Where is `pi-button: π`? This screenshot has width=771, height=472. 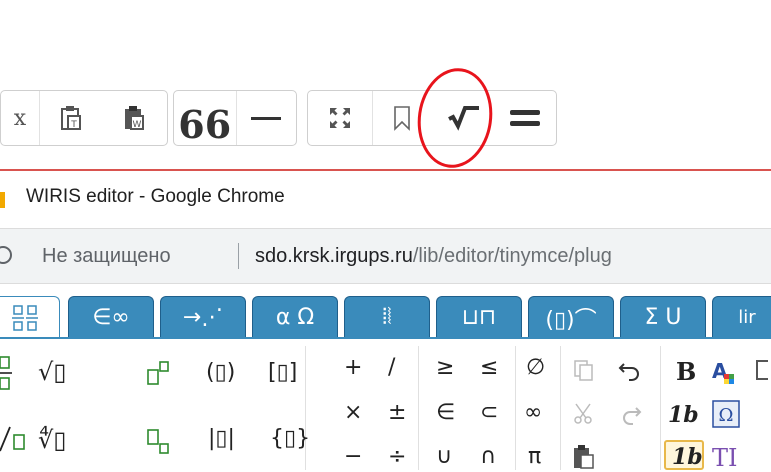 pi-button: π is located at coordinates (534, 457).